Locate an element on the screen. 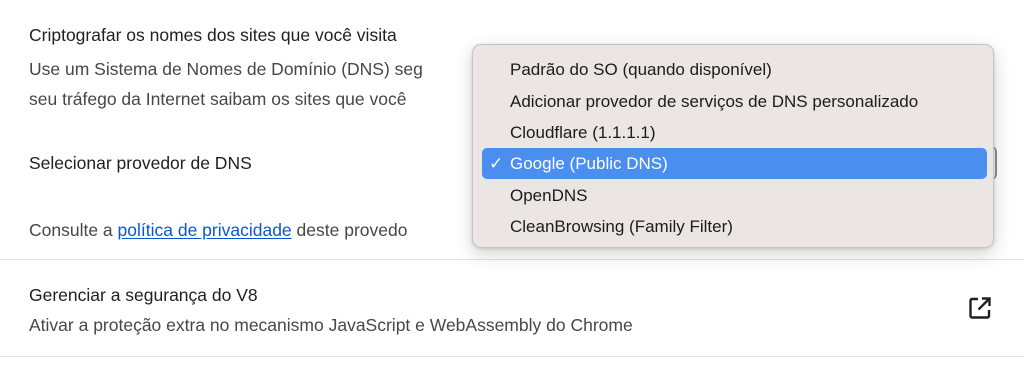 Image resolution: width=1024 pixels, height=366 pixels. dns-option-os-default: Padrão do SO (quando disponível) is located at coordinates (734, 69).